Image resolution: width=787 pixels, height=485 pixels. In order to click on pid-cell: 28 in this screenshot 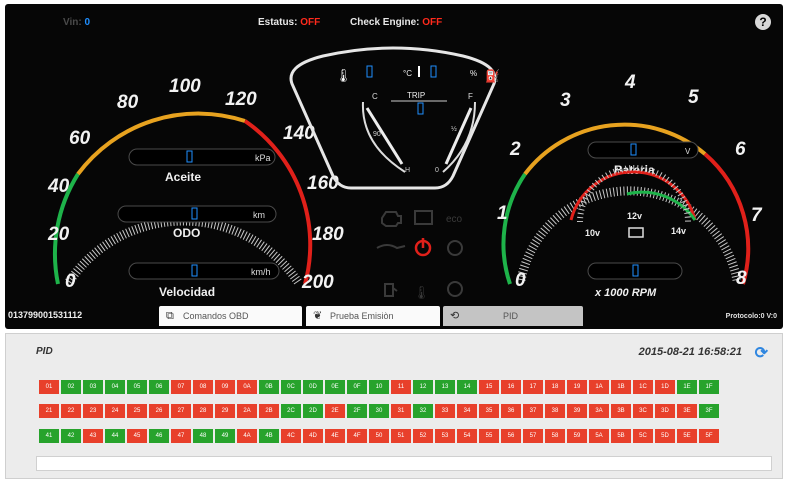, I will do `click(203, 411)`.